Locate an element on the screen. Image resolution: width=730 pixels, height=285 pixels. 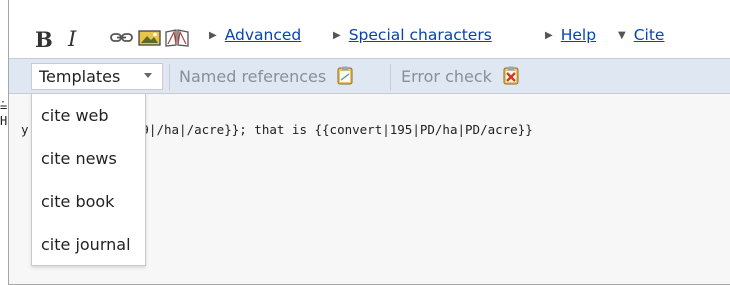
error-check-button: Error check is located at coordinates (461, 75).